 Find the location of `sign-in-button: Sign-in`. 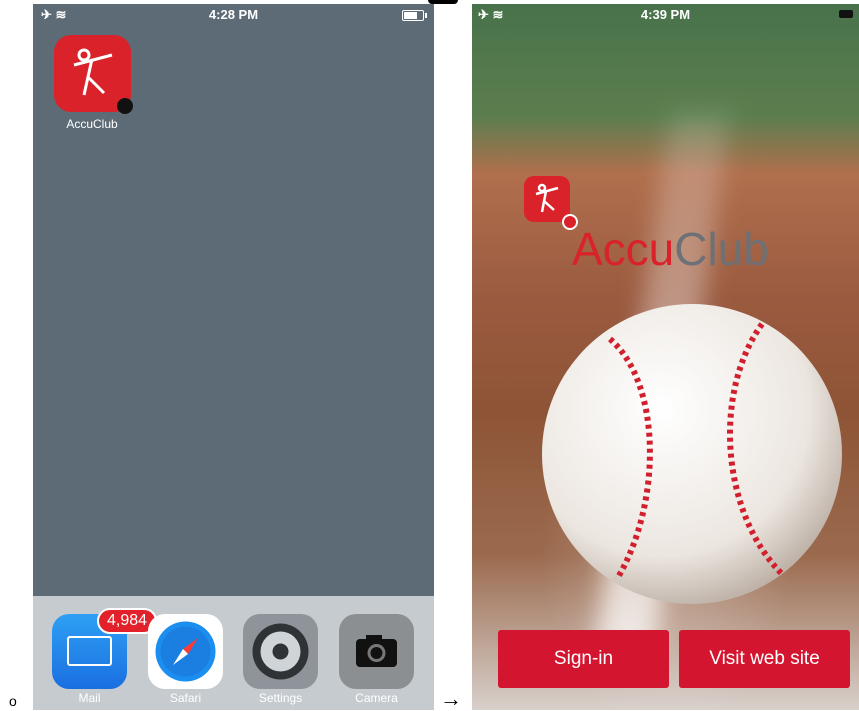

sign-in-button: Sign-in is located at coordinates (583, 659).